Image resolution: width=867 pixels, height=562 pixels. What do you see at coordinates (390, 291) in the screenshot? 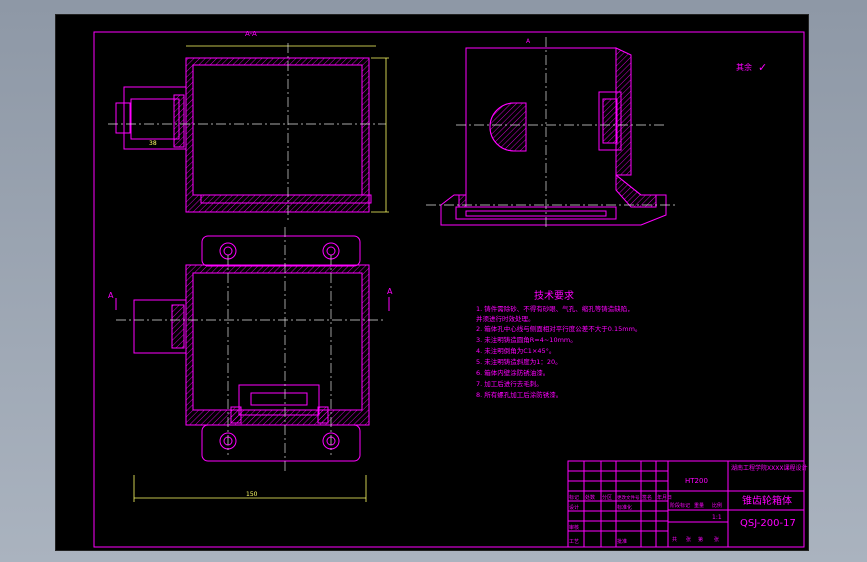
I see `section-marker-right: A` at bounding box center [390, 291].